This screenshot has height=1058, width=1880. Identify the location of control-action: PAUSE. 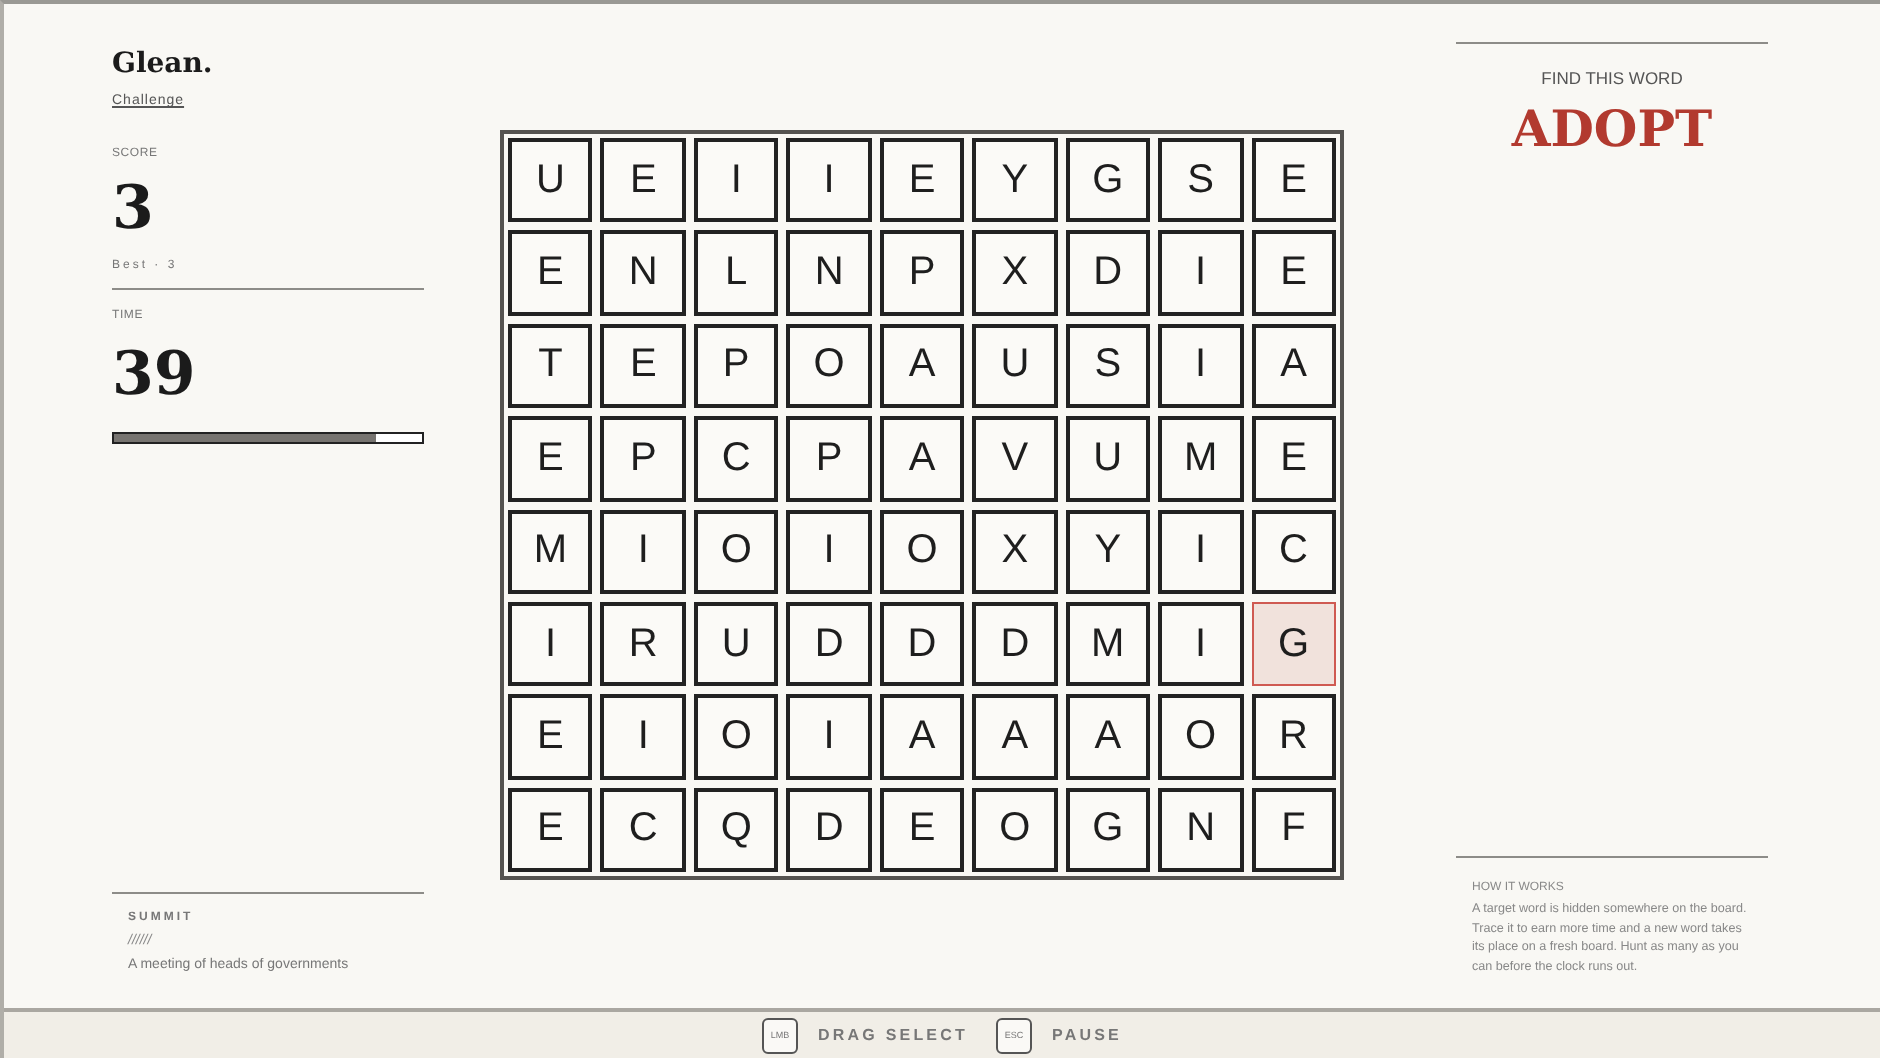
(1086, 1035).